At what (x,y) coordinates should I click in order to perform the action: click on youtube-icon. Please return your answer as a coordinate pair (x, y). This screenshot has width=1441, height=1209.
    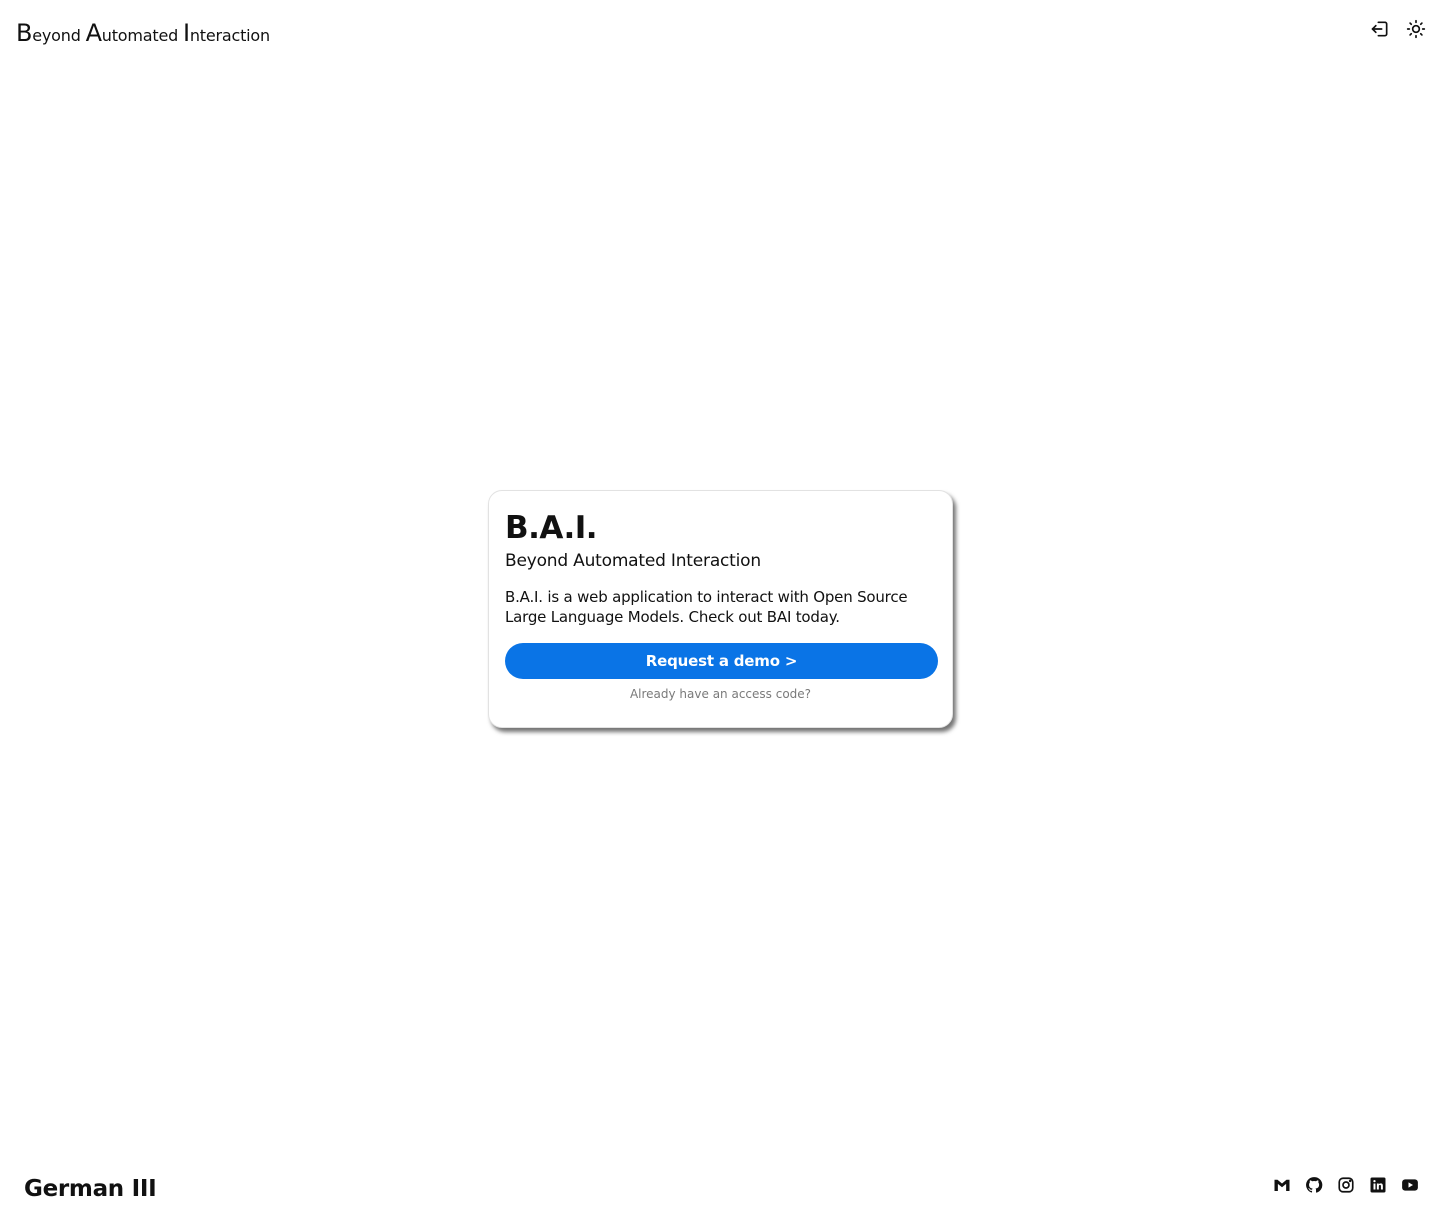
    Looking at the image, I should click on (1410, 1187).